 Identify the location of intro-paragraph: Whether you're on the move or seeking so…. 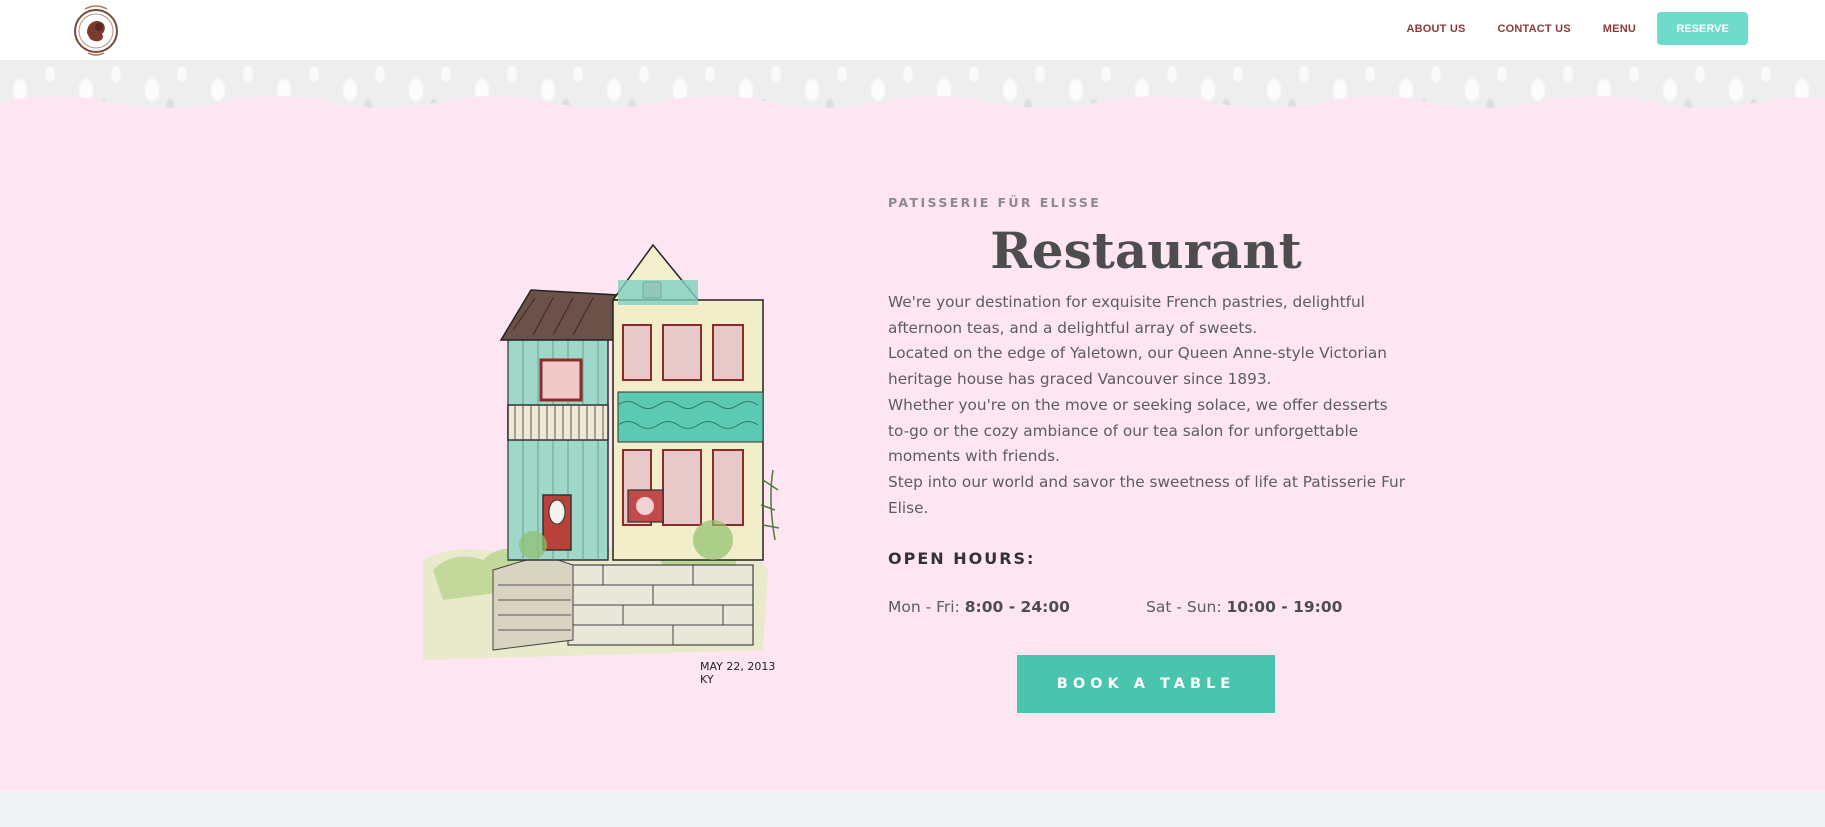
(1138, 430).